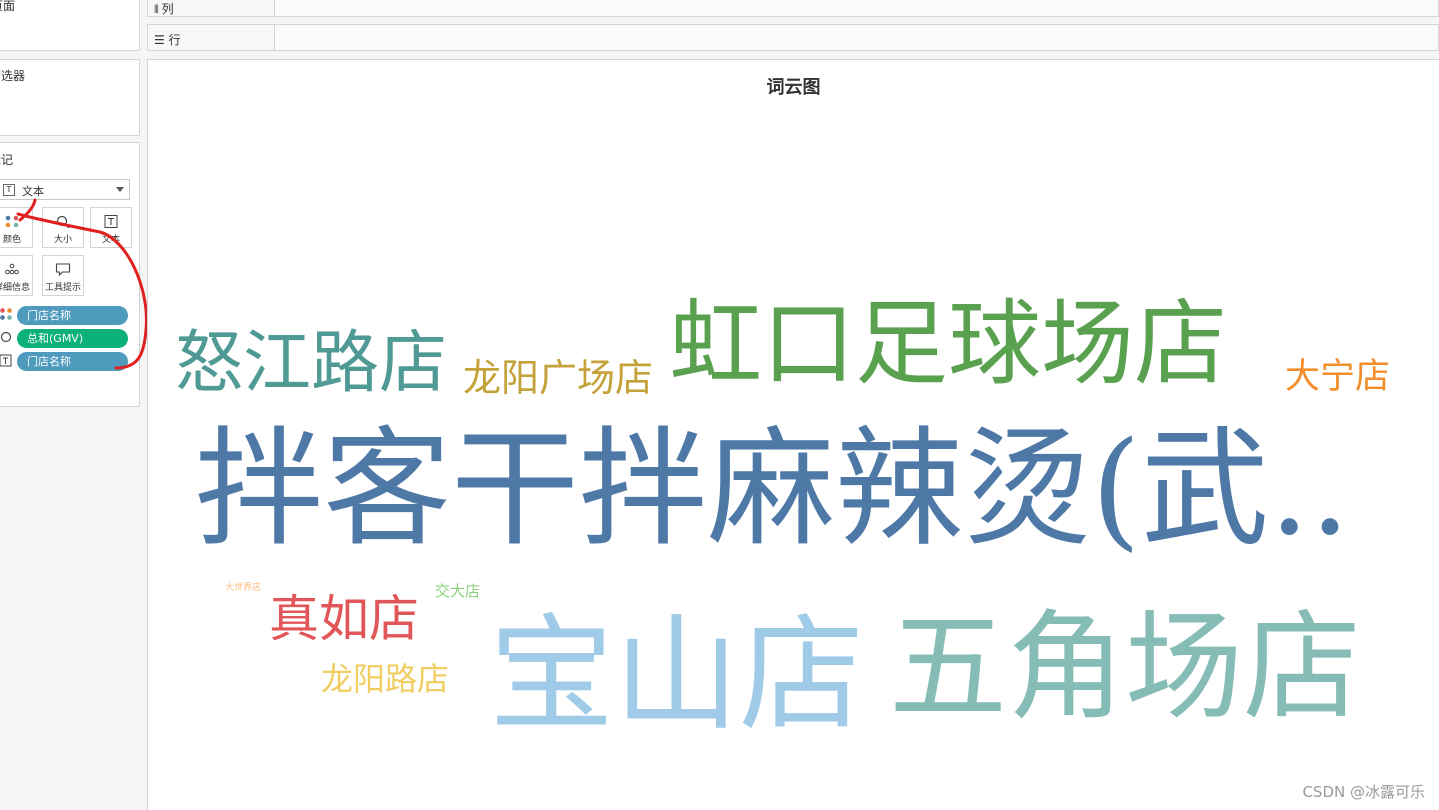 The width and height of the screenshot is (1439, 810). I want to click on red-annotation-stroke, so click(82, 284).